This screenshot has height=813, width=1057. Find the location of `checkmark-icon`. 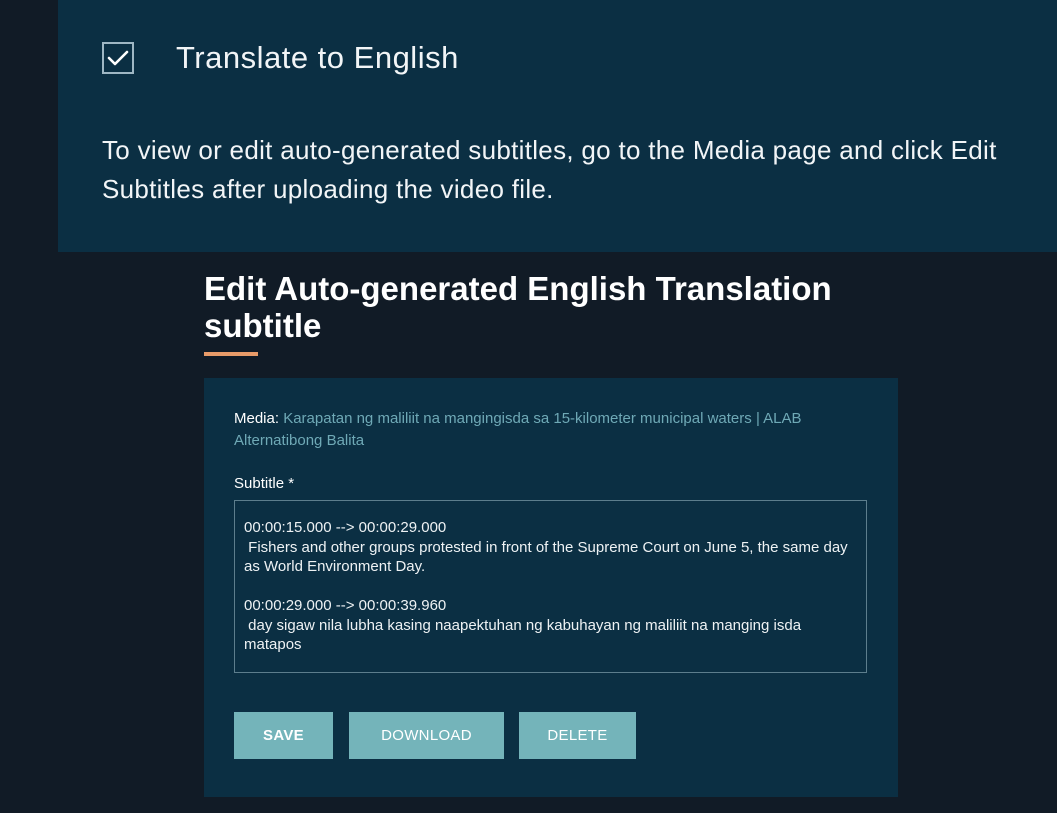

checkmark-icon is located at coordinates (118, 58).